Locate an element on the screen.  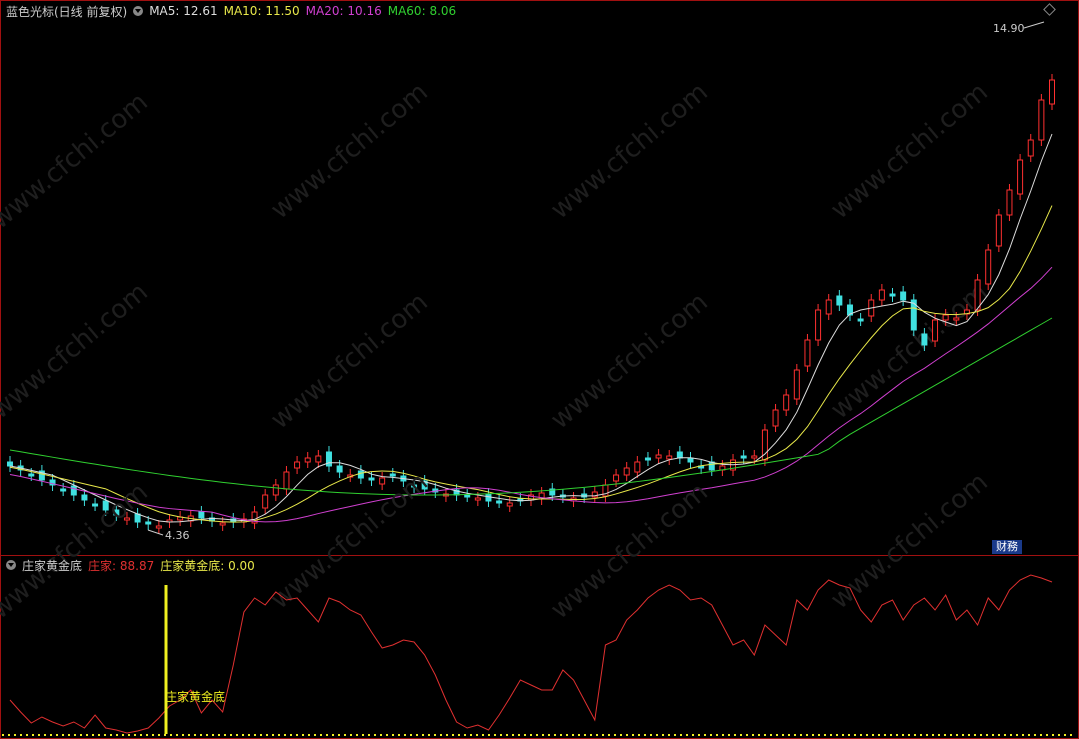
low-price-label: 4.36 is located at coordinates (177, 535).